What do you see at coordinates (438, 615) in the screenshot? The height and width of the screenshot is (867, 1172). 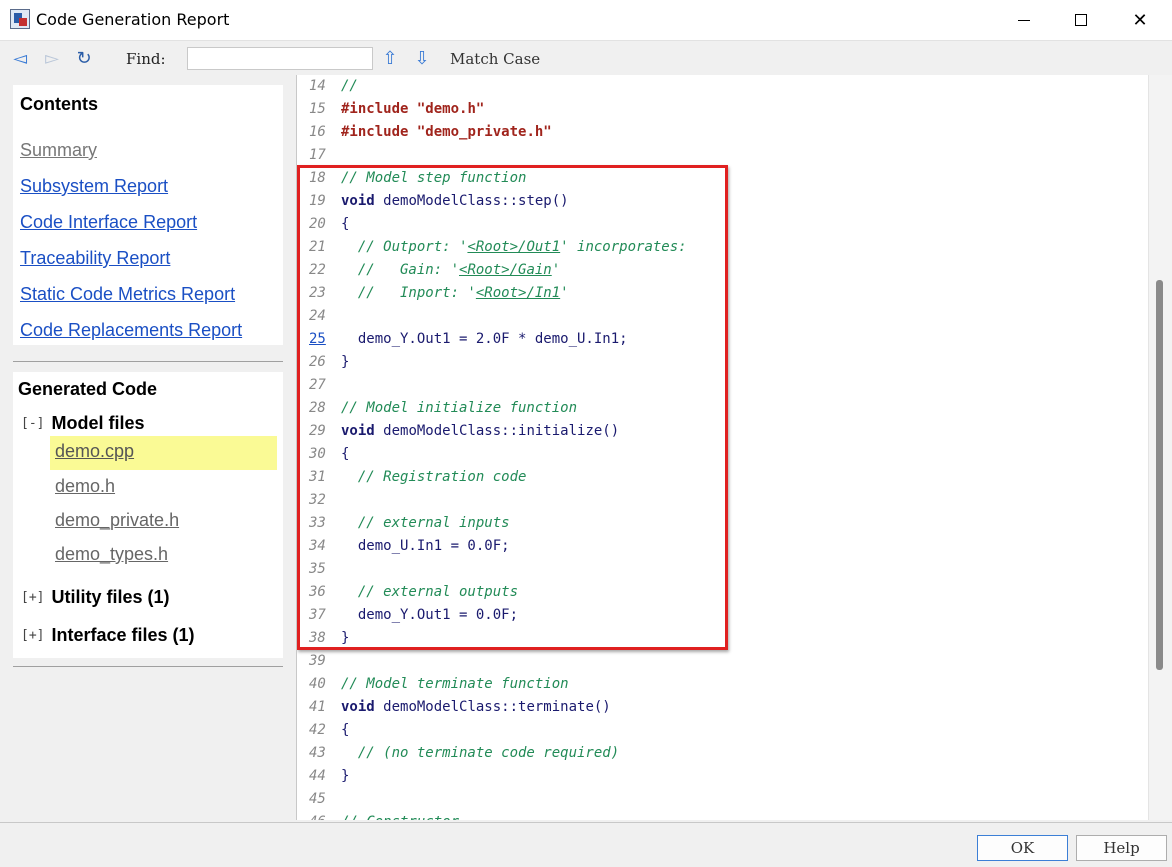 I see `code-text: demo_Y.Out1 = 0.0F;` at bounding box center [438, 615].